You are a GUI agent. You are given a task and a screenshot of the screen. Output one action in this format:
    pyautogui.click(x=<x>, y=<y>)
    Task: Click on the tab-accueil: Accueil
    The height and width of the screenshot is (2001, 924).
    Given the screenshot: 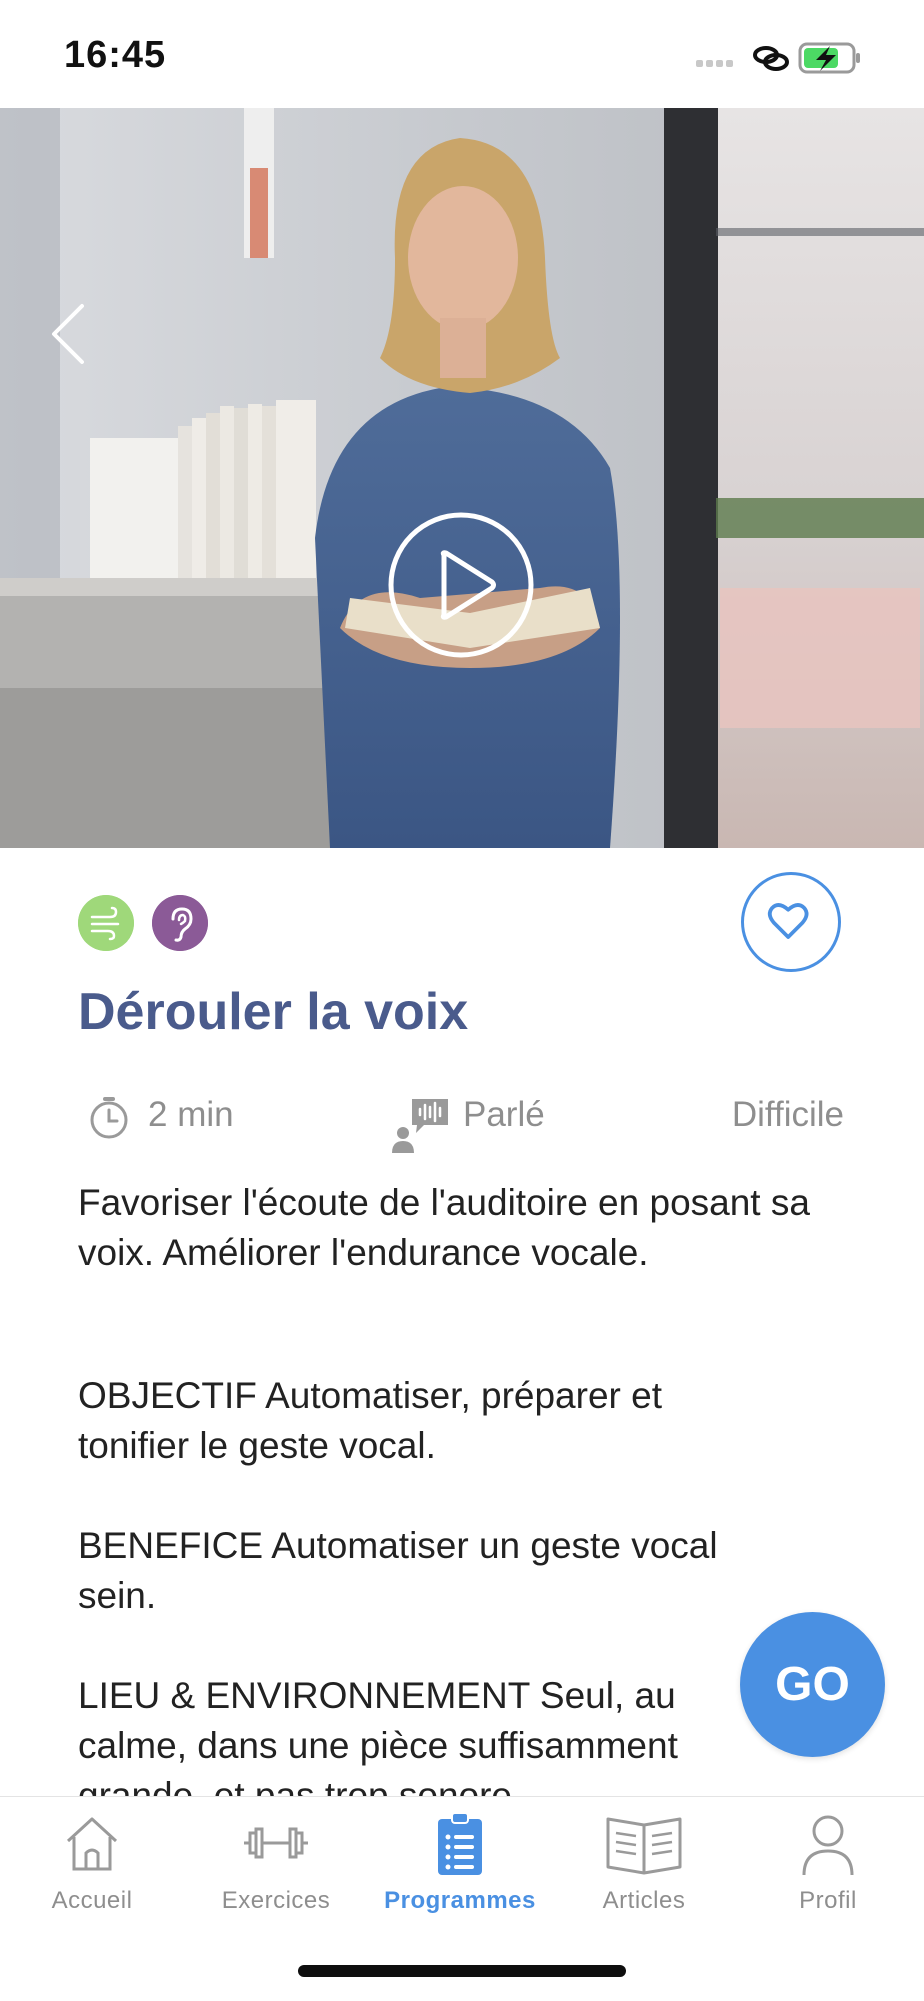 What is the action you would take?
    pyautogui.click(x=92, y=1867)
    